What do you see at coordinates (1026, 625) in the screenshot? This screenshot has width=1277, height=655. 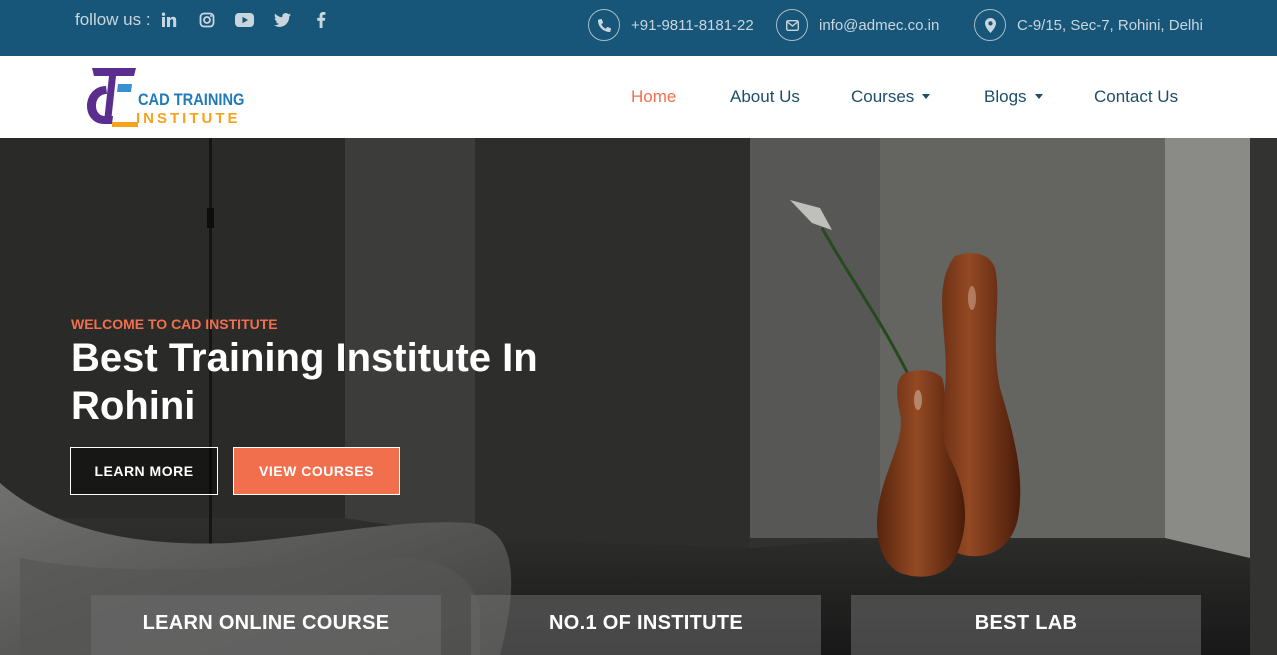 I see `feature-best-lab: BEST LAB` at bounding box center [1026, 625].